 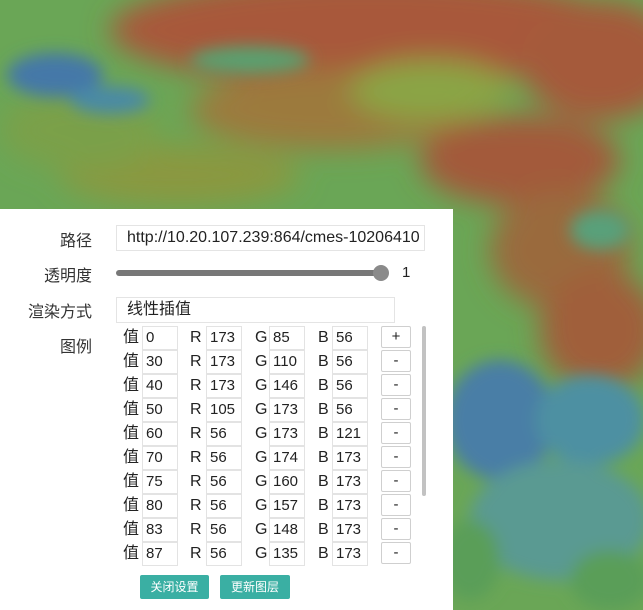 I want to click on g-input: 148, so click(x=287, y=530).